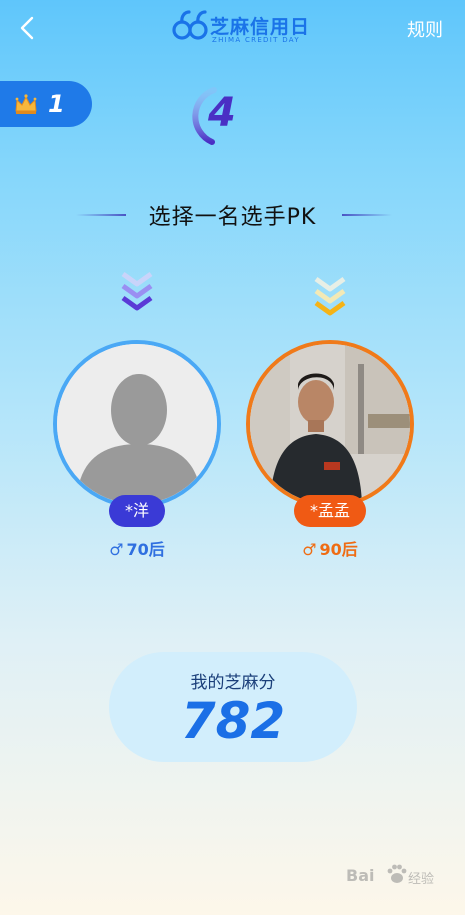 This screenshot has width=465, height=915. I want to click on paw-icon, so click(397, 873).